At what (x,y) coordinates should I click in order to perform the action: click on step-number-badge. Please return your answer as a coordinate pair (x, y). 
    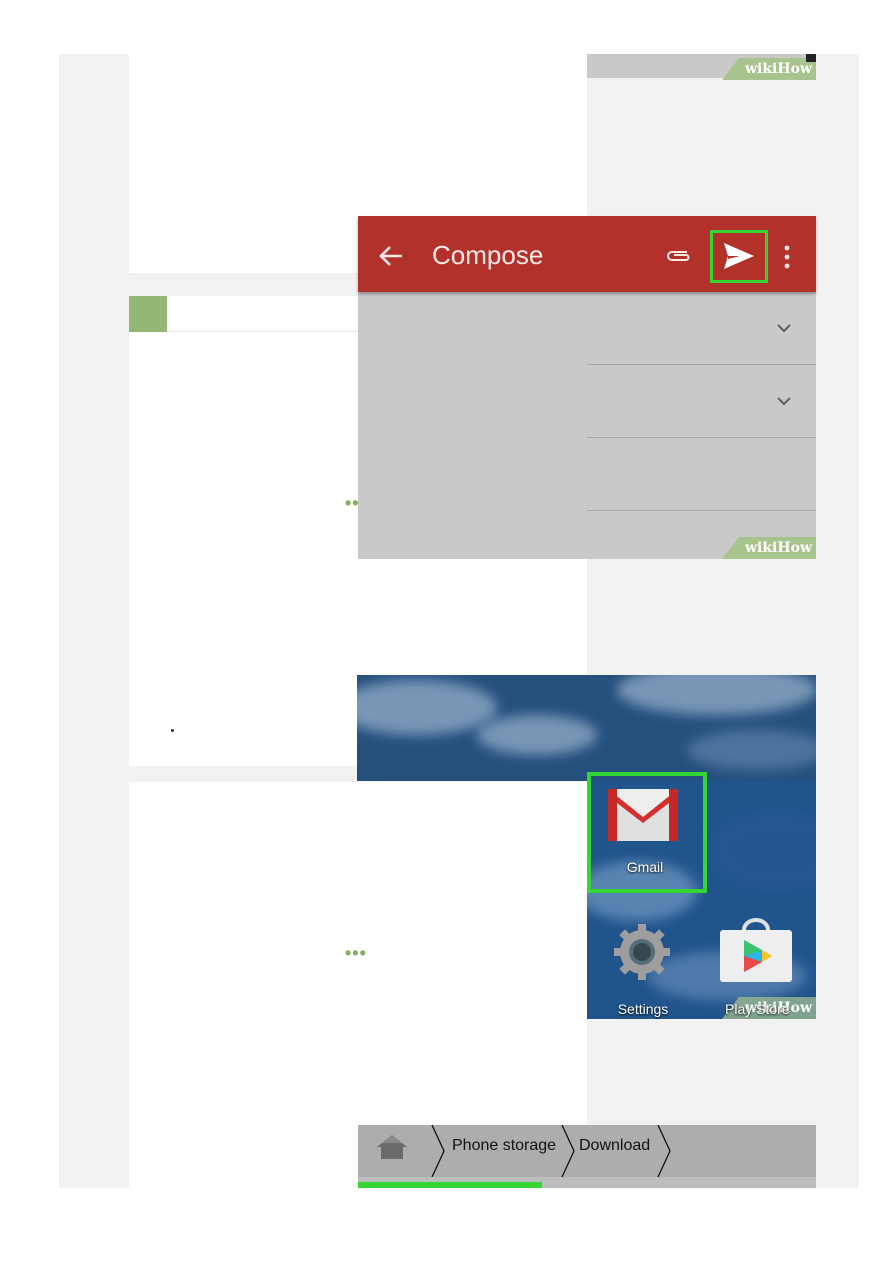
    Looking at the image, I should click on (148, 314).